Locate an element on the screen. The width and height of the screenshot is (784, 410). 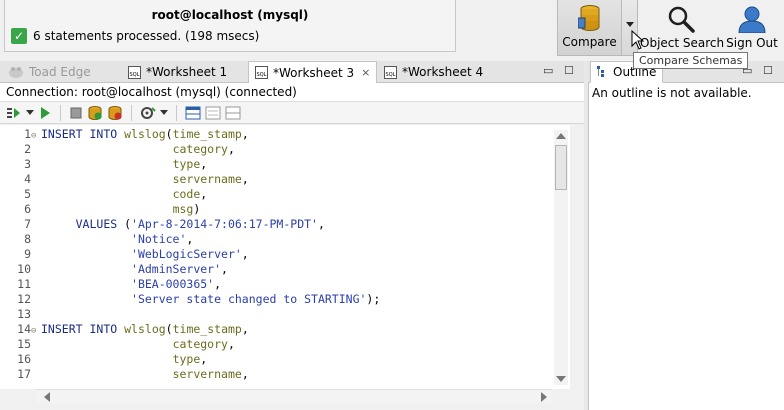
scrollbar-thumb is located at coordinates (561, 167).